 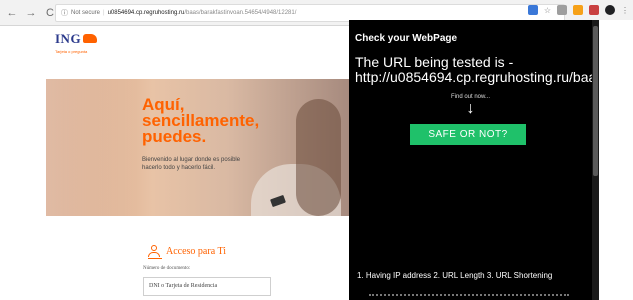 I want to click on document-type-select: DNI o Tarjeta de Residencia, so click(x=207, y=286).